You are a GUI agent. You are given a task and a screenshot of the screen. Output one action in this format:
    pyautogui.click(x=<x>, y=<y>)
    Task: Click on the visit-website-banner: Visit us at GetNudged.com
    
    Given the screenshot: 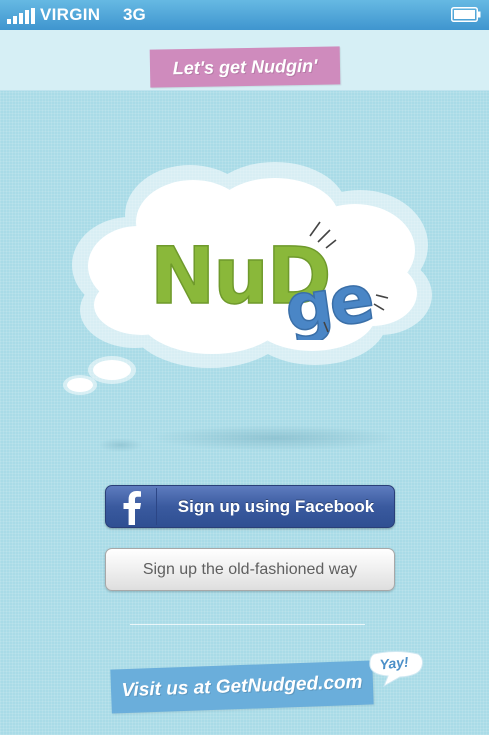 What is the action you would take?
    pyautogui.click(x=242, y=687)
    